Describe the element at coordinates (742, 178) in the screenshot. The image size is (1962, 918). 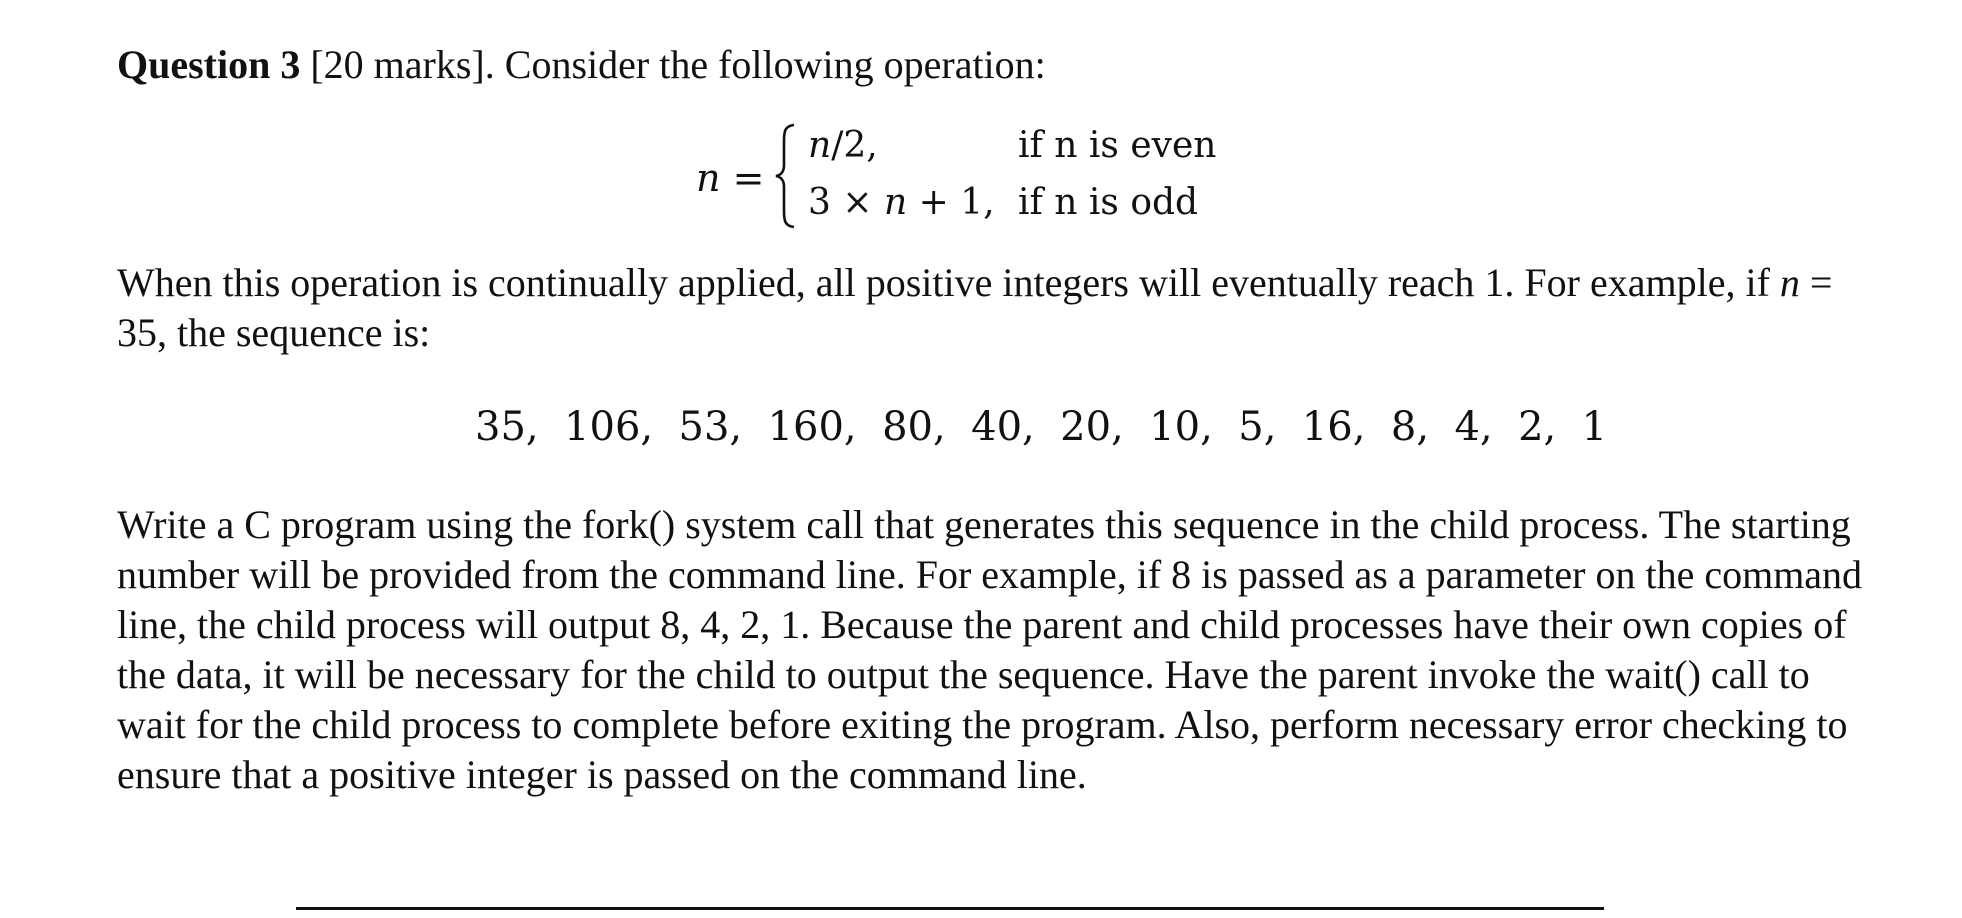
I see `equation-equals: =` at that location.